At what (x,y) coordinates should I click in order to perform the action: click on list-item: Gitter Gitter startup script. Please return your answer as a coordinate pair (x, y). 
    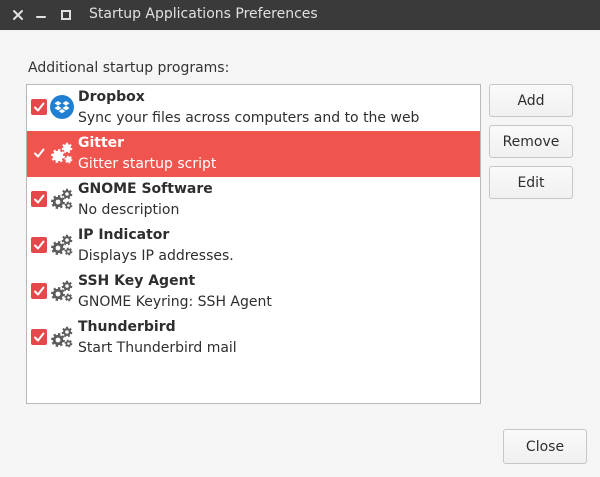
    Looking at the image, I should click on (253, 154).